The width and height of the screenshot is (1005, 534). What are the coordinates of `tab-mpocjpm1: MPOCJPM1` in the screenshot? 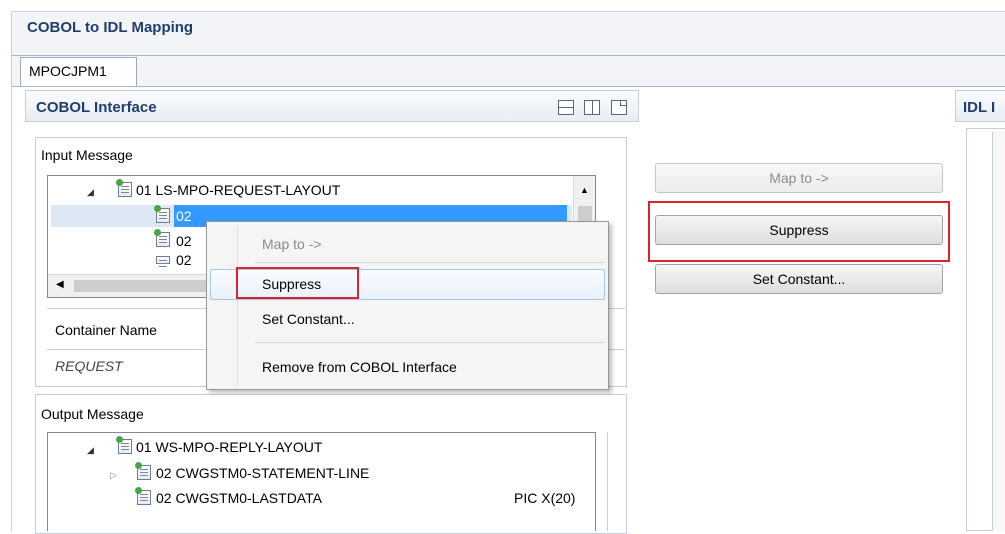 It's located at (78, 72).